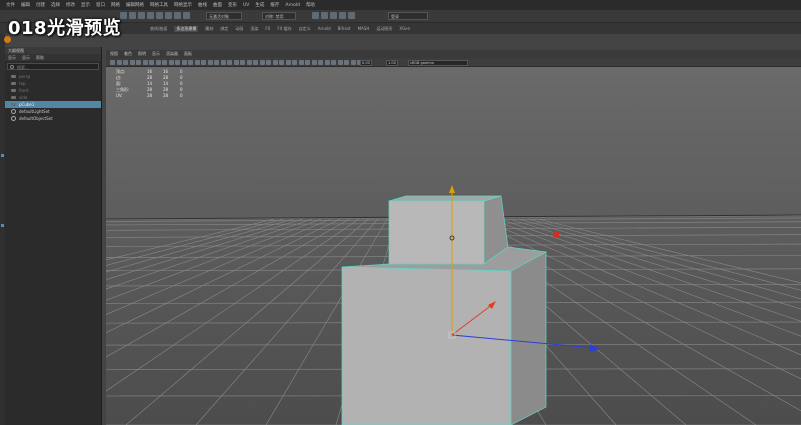 Image resolution: width=801 pixels, height=425 pixels. What do you see at coordinates (267, 28) in the screenshot?
I see `shelf-tab: FX` at bounding box center [267, 28].